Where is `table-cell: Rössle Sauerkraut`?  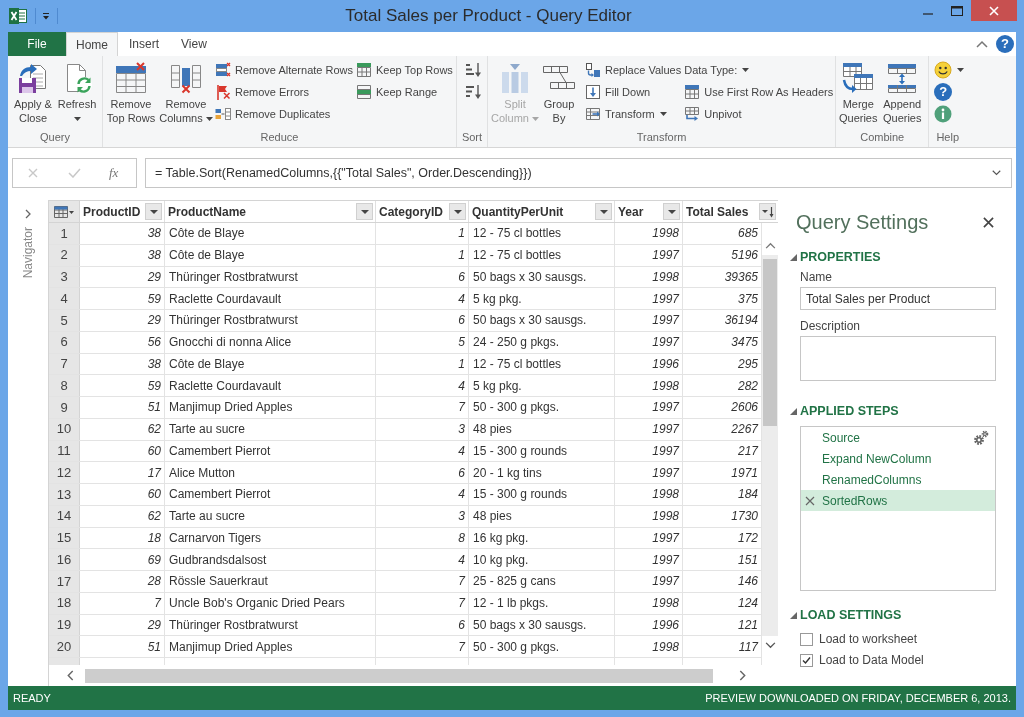 table-cell: Rössle Sauerkraut is located at coordinates (270, 581).